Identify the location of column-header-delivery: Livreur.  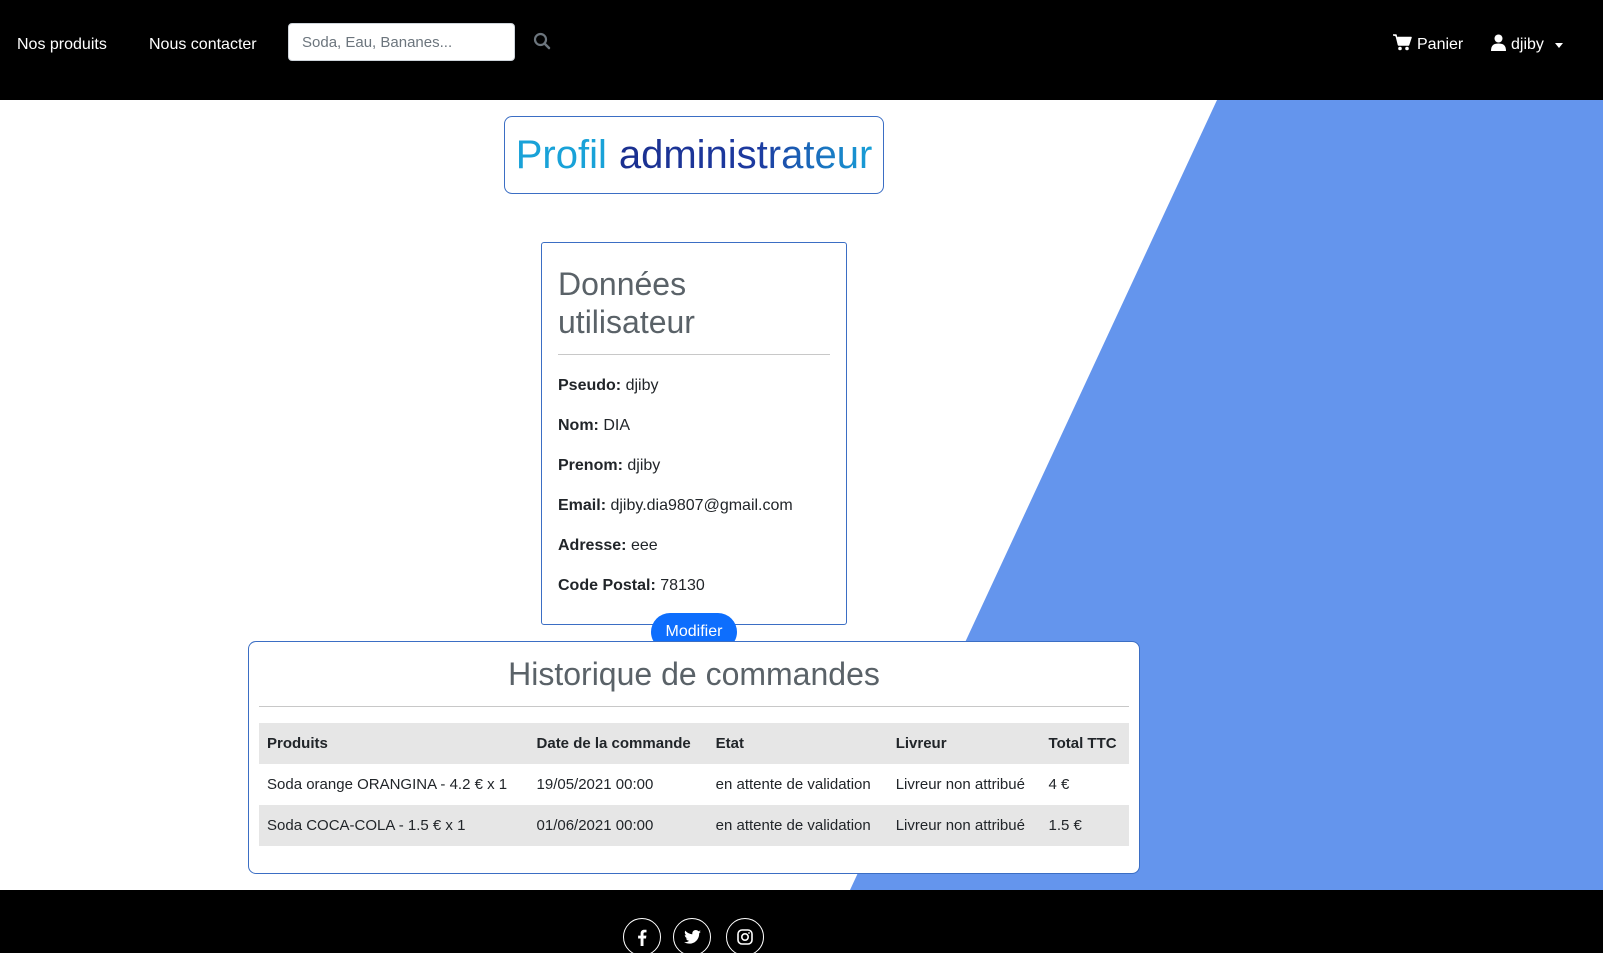
(964, 743).